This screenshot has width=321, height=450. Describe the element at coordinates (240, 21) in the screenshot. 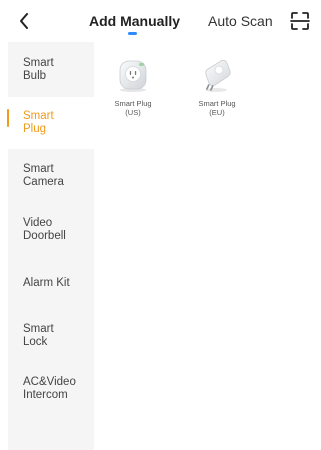

I see `tab-auto-scan: Auto Scan` at that location.